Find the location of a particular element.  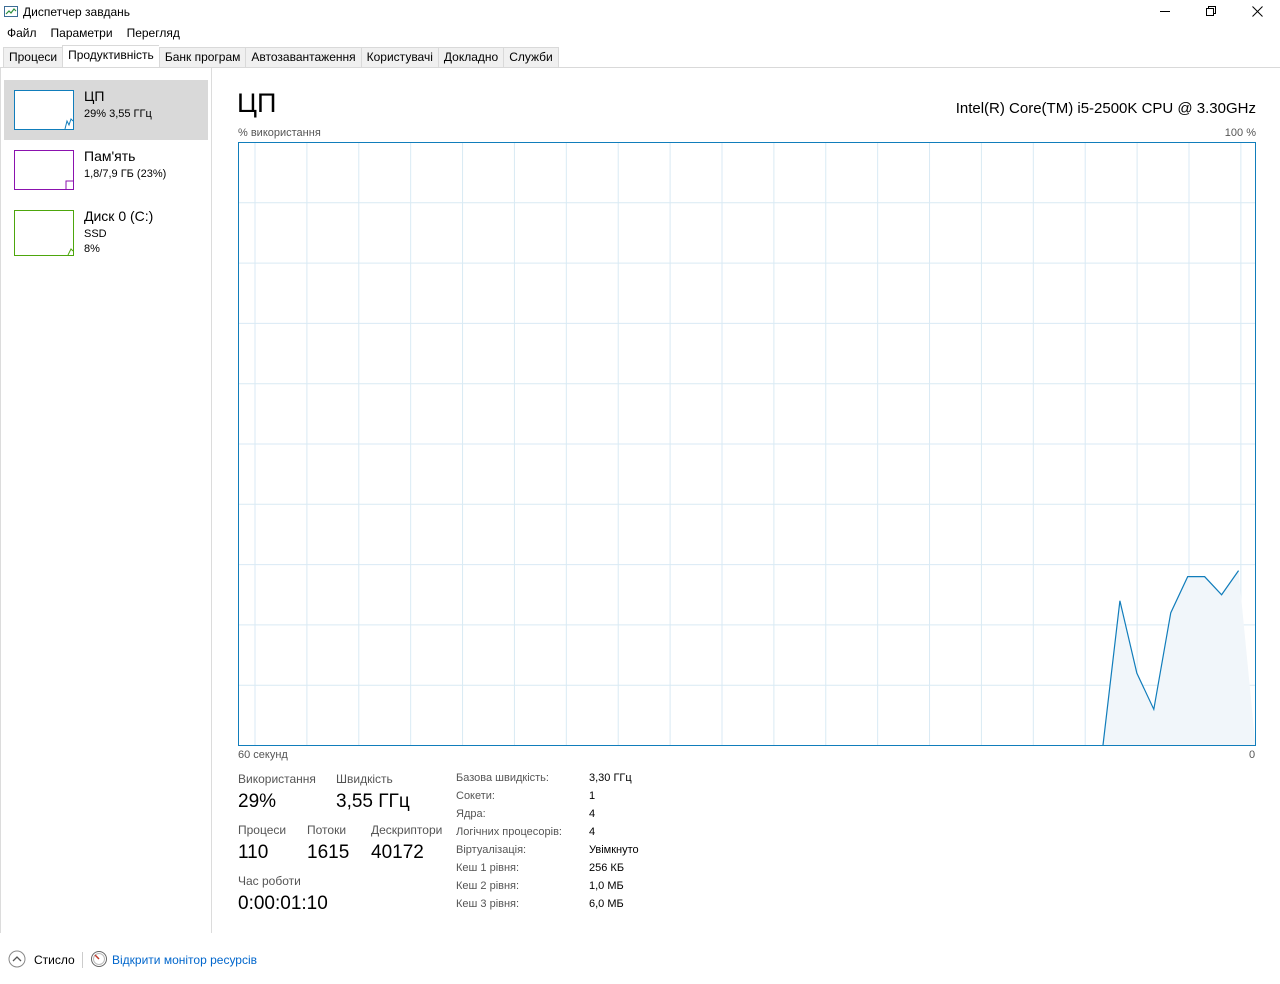

menu-view: Перегляд is located at coordinates (153, 33).